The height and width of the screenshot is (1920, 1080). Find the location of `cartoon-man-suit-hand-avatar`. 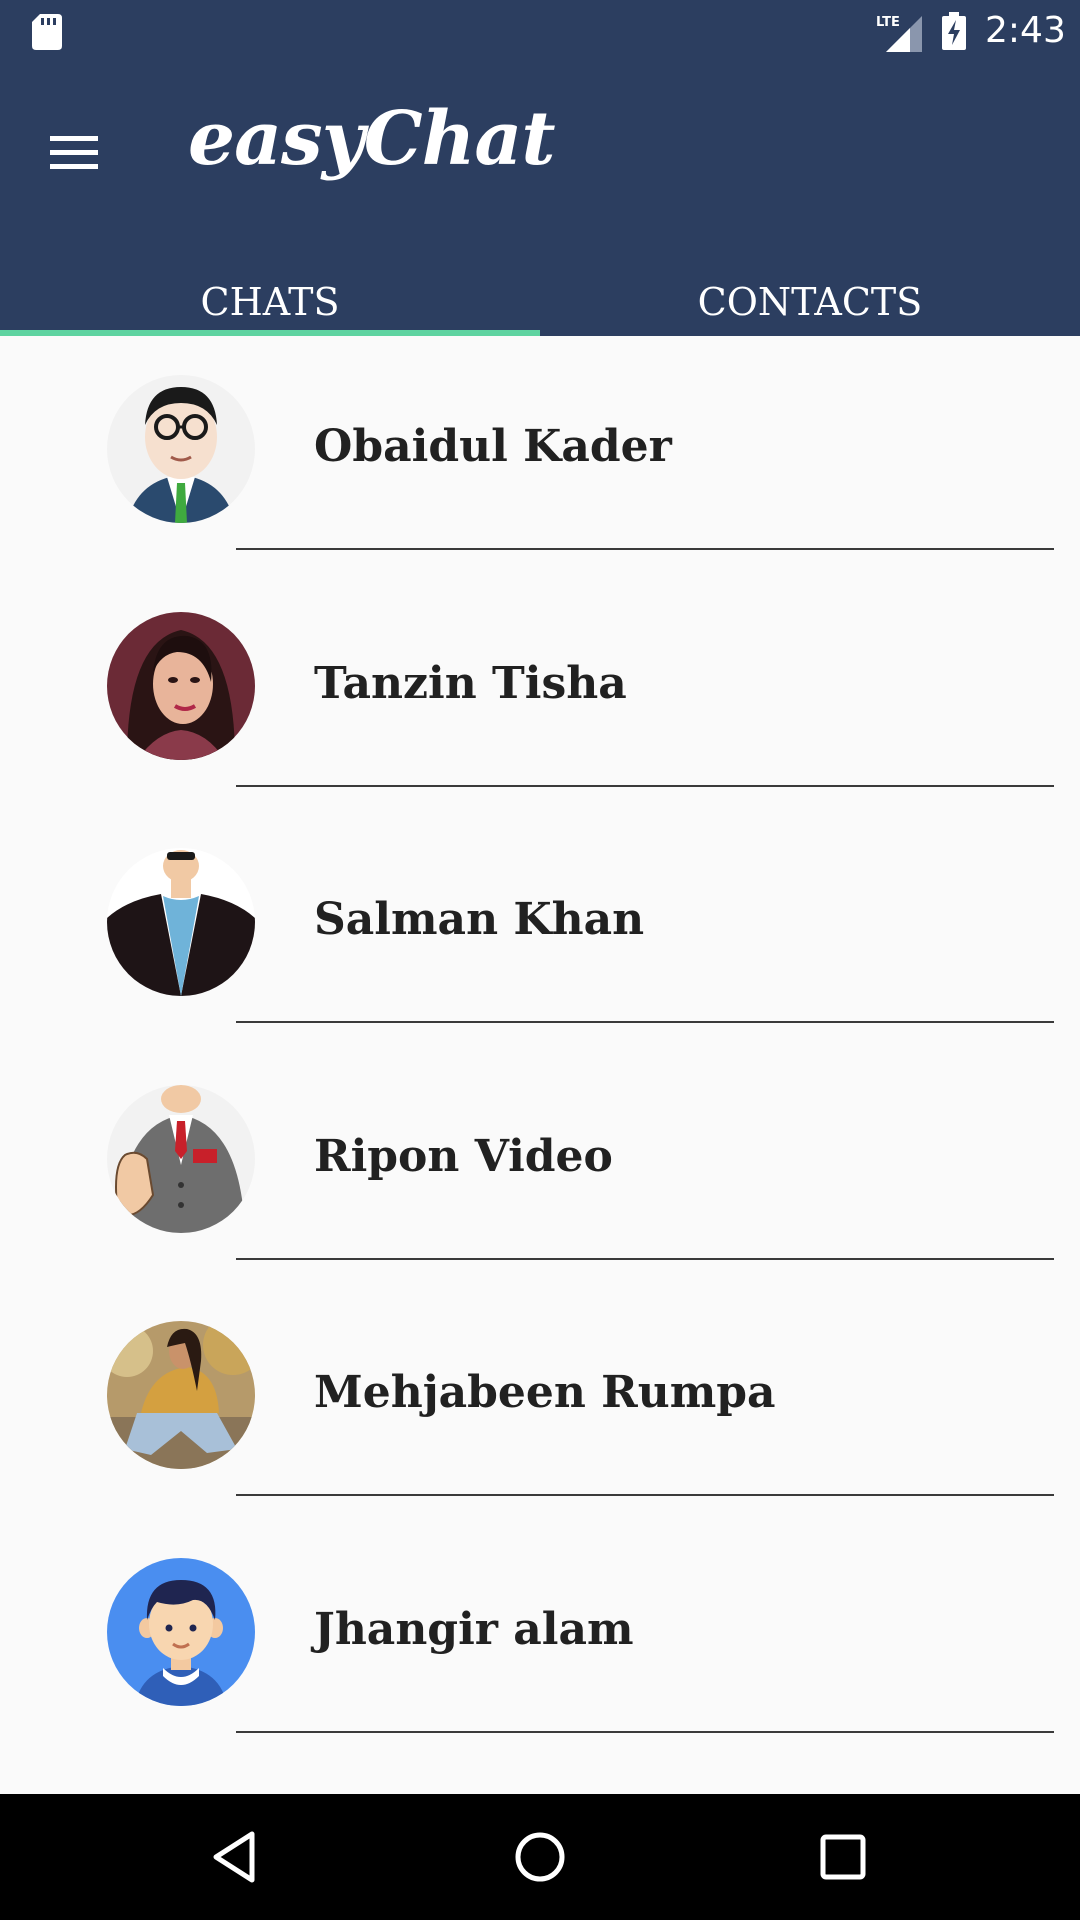

cartoon-man-suit-hand-avatar is located at coordinates (181, 1158).